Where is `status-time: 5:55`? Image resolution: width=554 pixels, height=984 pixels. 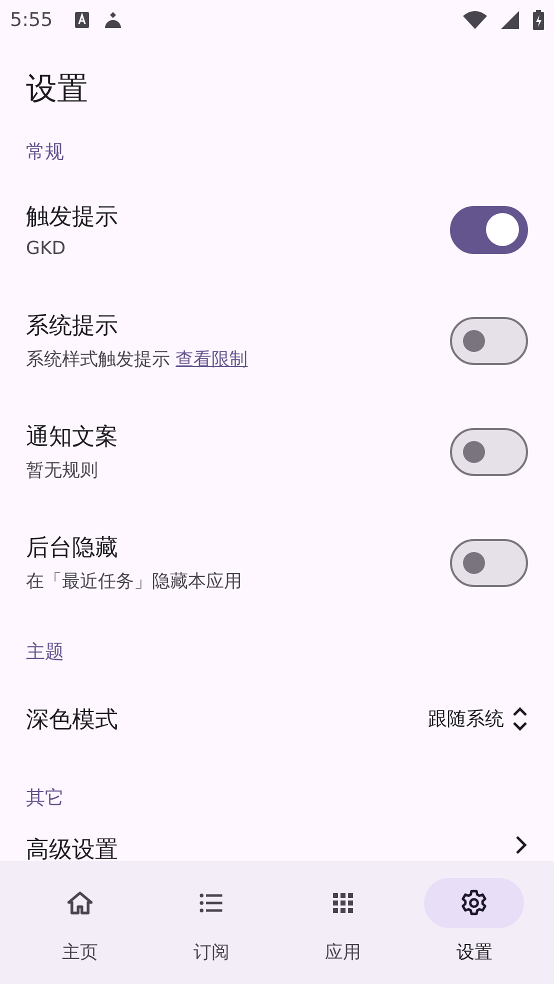
status-time: 5:55 is located at coordinates (31, 20).